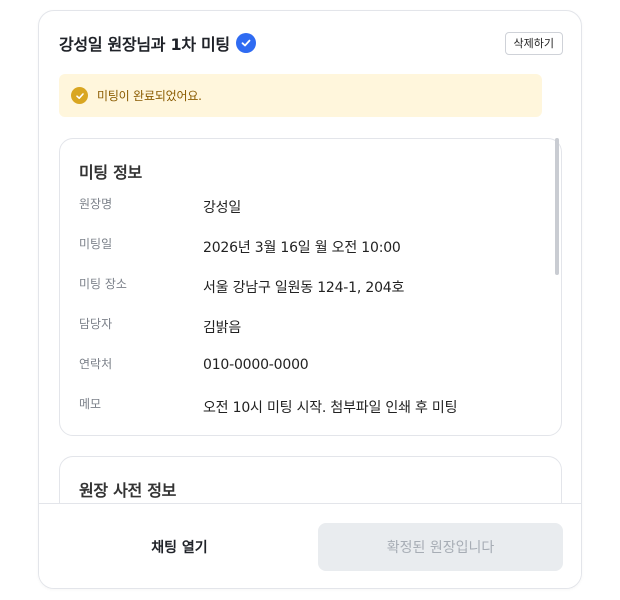 The width and height of the screenshot is (620, 600). What do you see at coordinates (304, 288) in the screenshot?
I see `info-value: 서울 강남구 일원동 124-1, 204호` at bounding box center [304, 288].